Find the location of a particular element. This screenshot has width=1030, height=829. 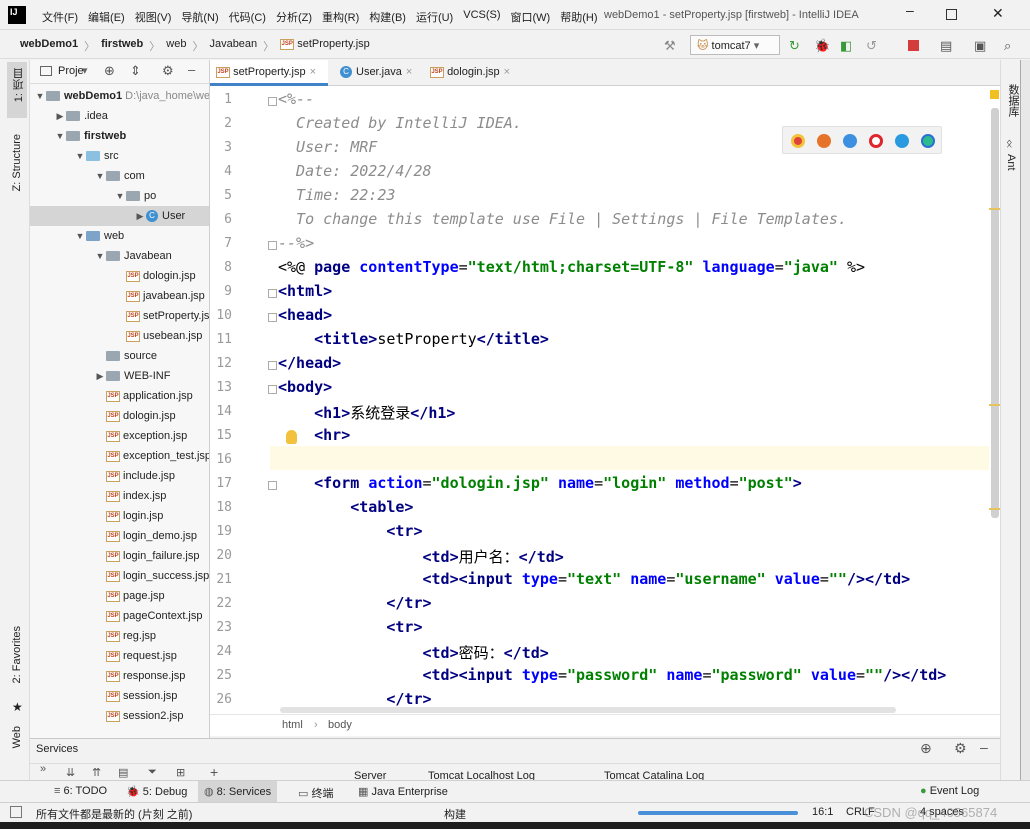

firefox-icon is located at coordinates (824, 141).